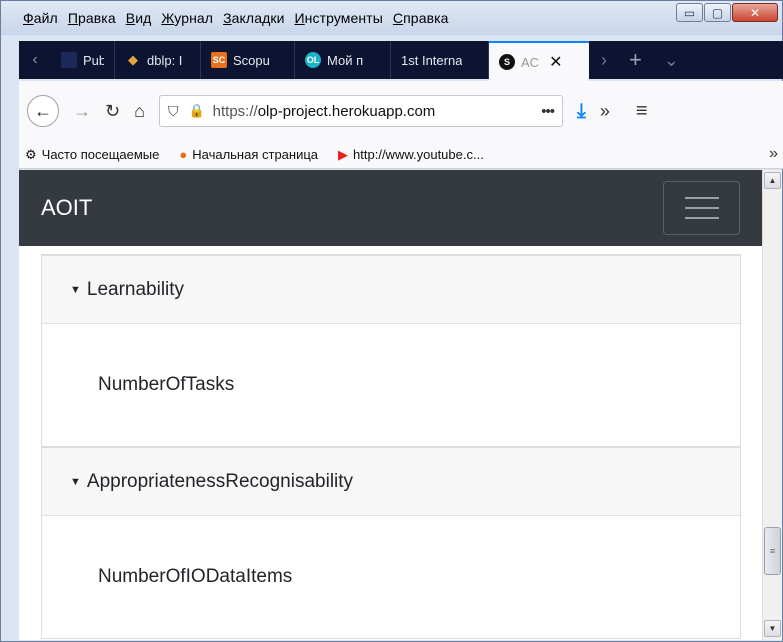  What do you see at coordinates (133, 59) in the screenshot?
I see `dblp-icon: ◆` at bounding box center [133, 59].